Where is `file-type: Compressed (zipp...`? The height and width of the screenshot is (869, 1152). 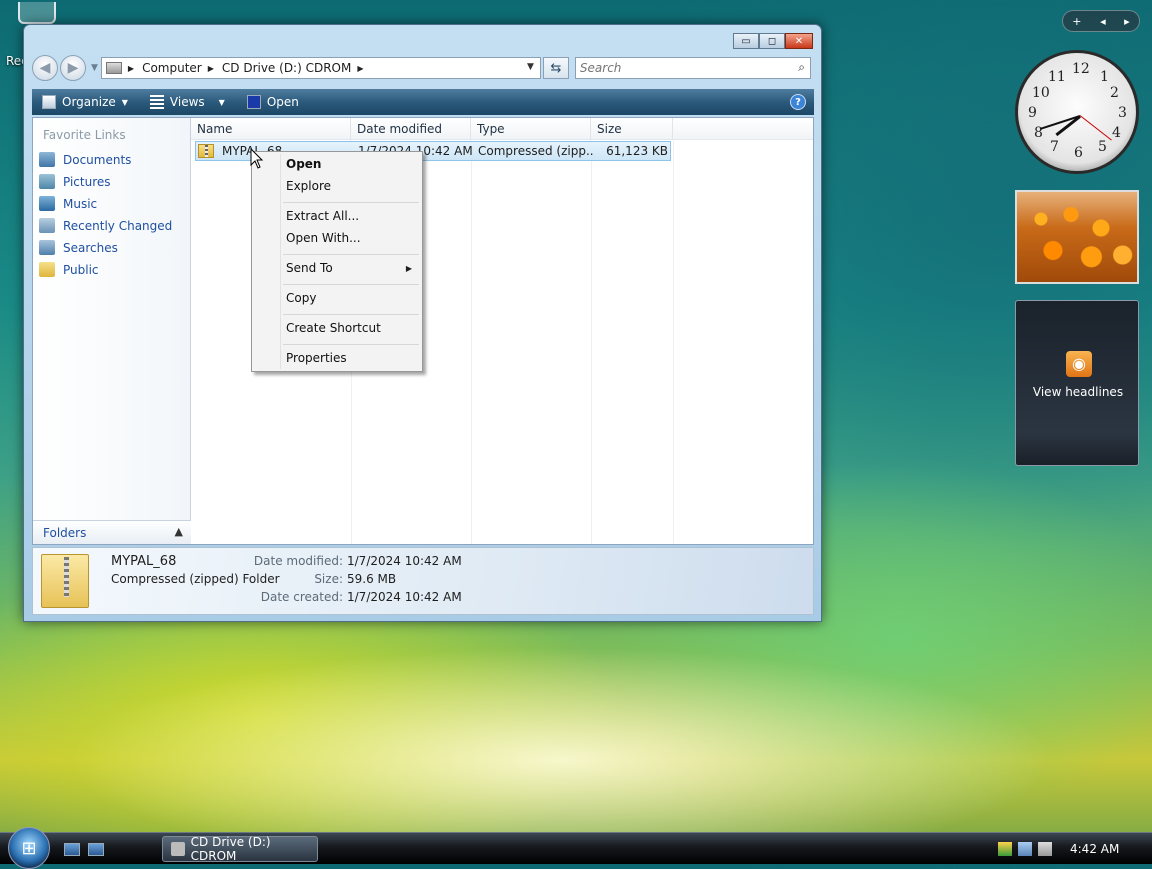 file-type: Compressed (zipp... is located at coordinates (536, 151).